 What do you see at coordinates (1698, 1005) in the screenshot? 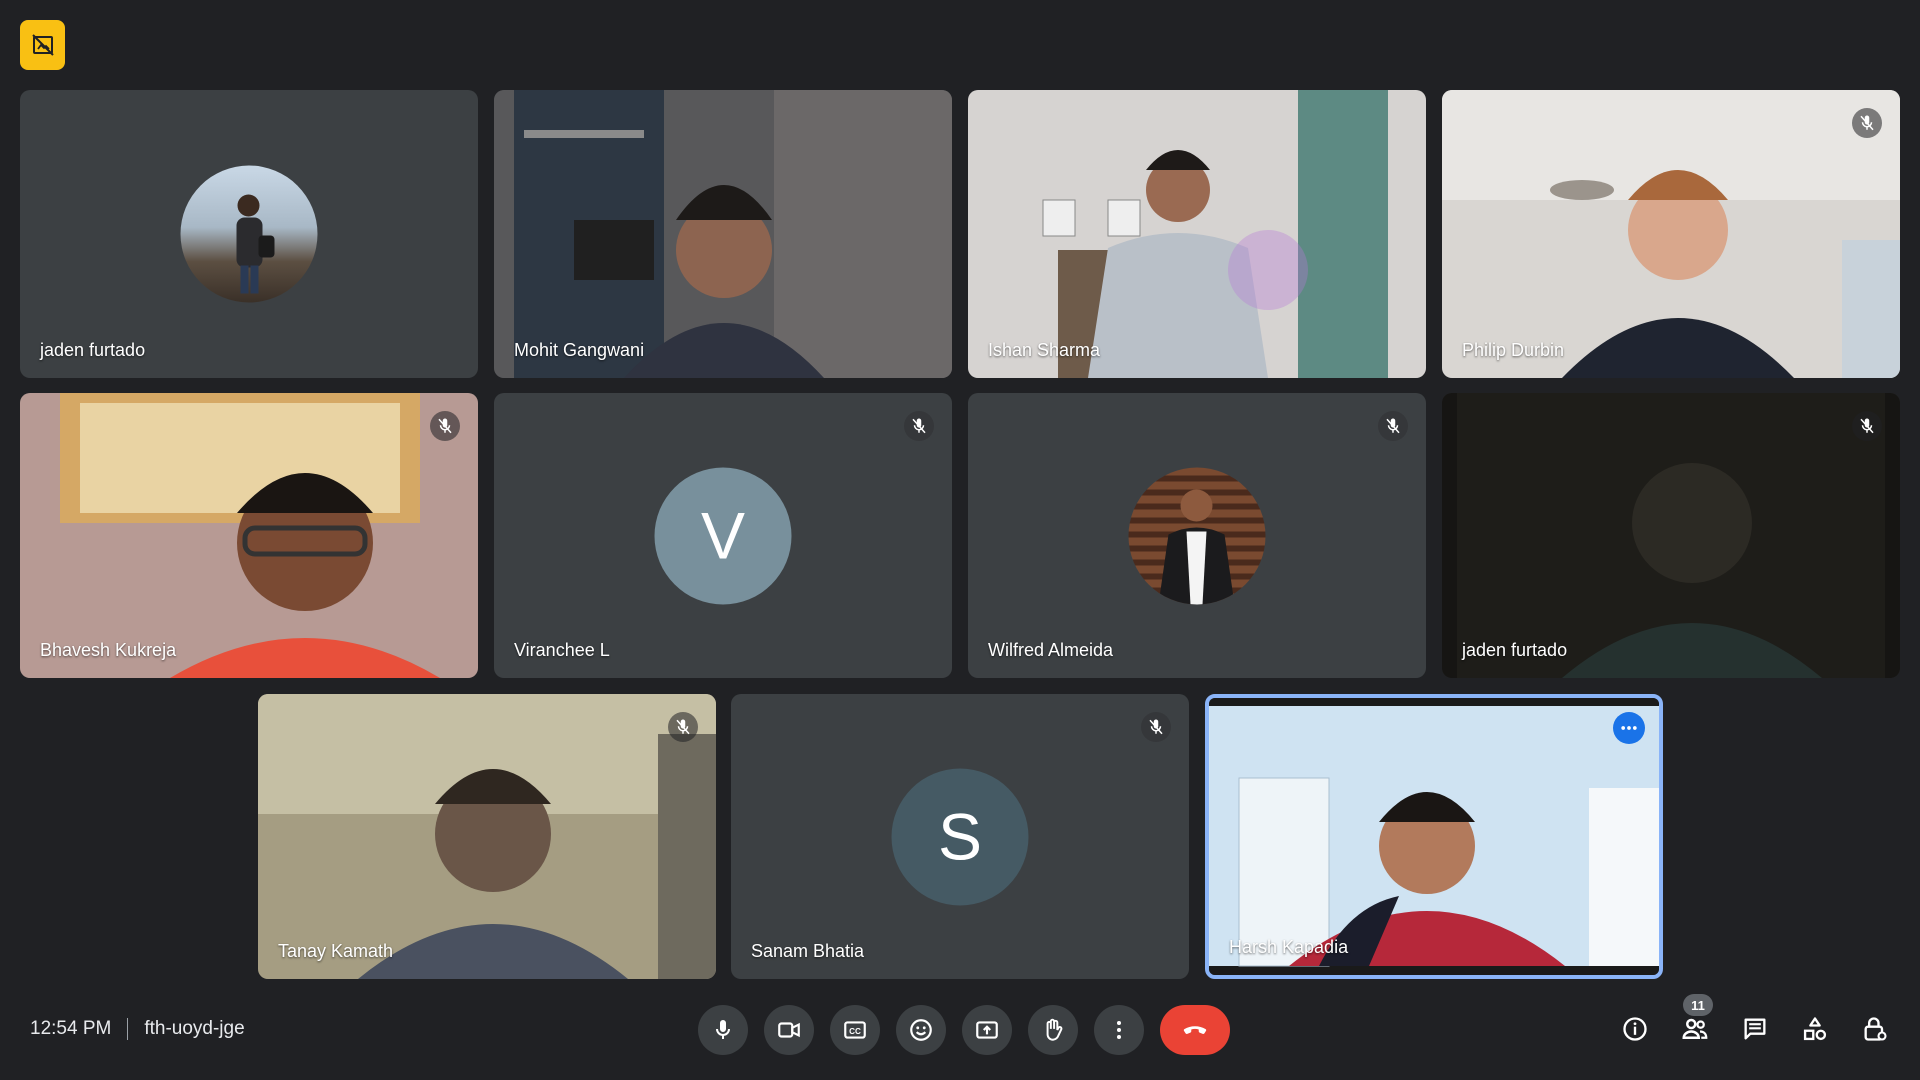
I see `participant-count-badge: 11` at bounding box center [1698, 1005].